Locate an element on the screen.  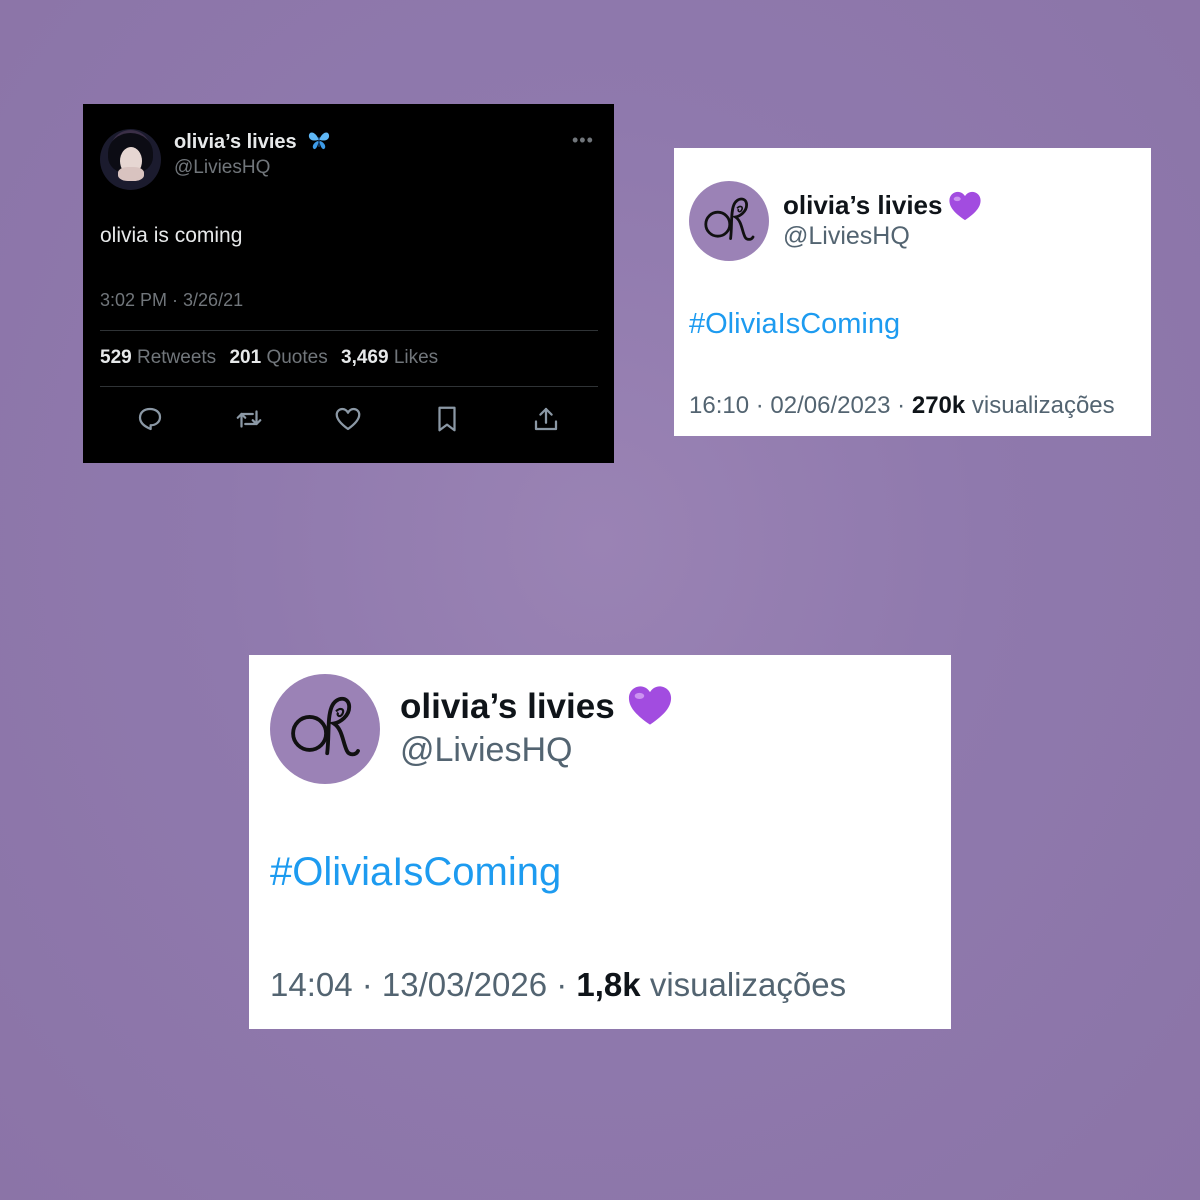
tweet-timestamp: 14:04 · 13/03/2026 · is located at coordinates (423, 984).